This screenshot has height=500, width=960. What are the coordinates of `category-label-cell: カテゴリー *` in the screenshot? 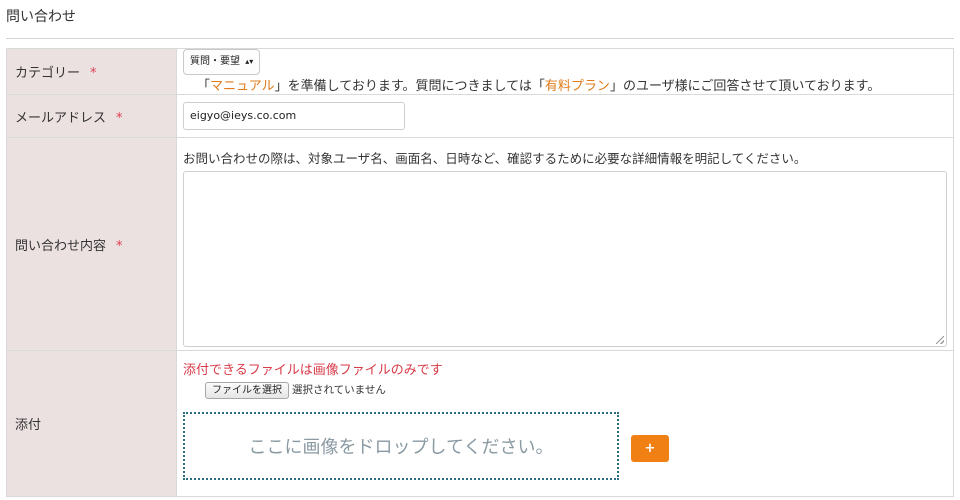 It's located at (91, 71).